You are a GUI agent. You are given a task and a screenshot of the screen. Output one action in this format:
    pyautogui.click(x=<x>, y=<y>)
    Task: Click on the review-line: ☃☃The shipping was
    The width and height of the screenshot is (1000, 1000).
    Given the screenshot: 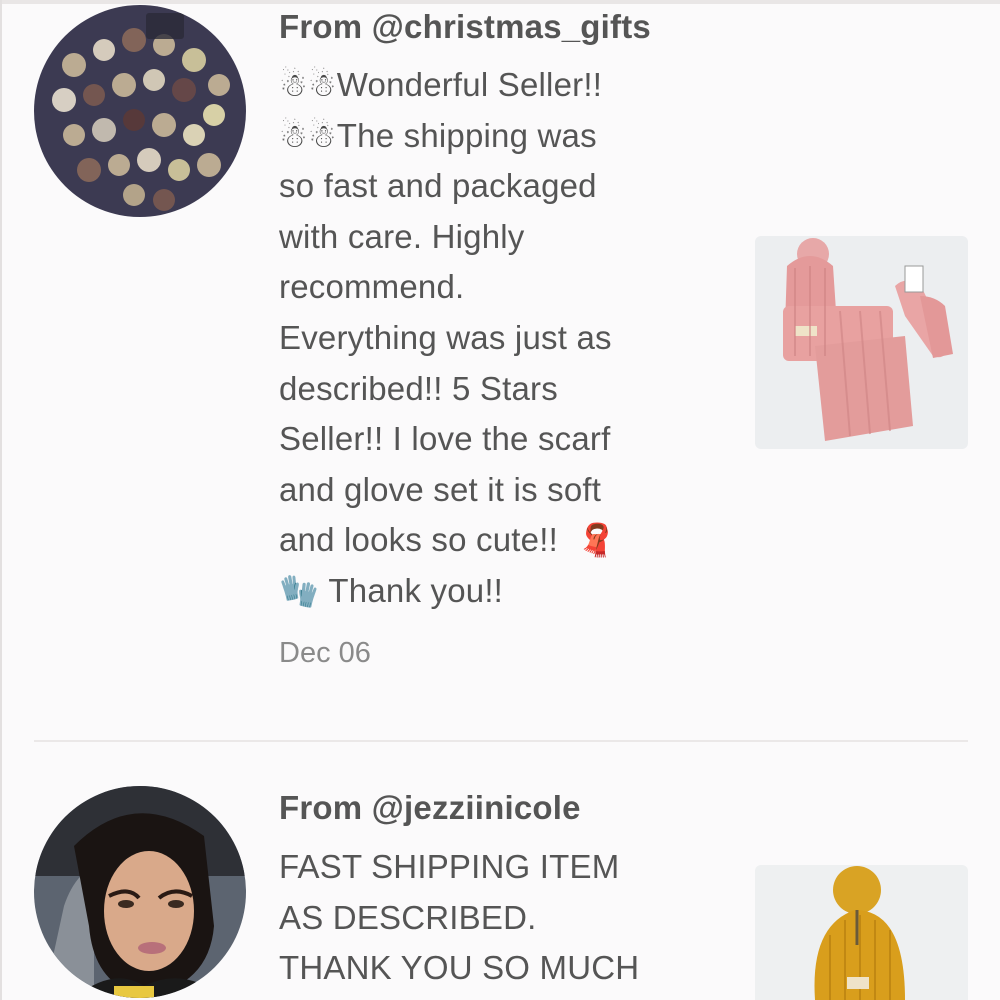 What is the action you would take?
    pyautogui.click(x=499, y=136)
    